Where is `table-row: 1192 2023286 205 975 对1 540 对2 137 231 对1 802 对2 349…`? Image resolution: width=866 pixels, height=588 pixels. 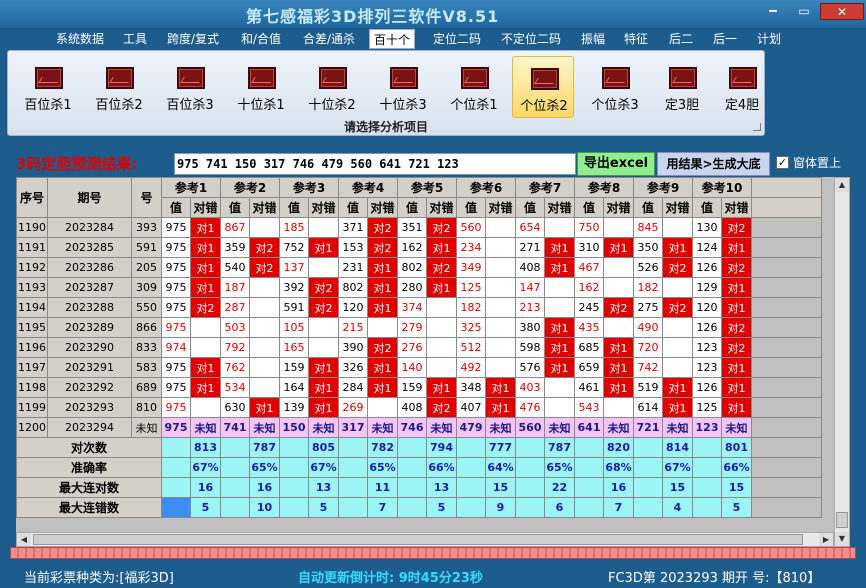 table-row: 1192 2023286 205 975 对1 540 对2 137 231 对1 802 对2 349… is located at coordinates (419, 267).